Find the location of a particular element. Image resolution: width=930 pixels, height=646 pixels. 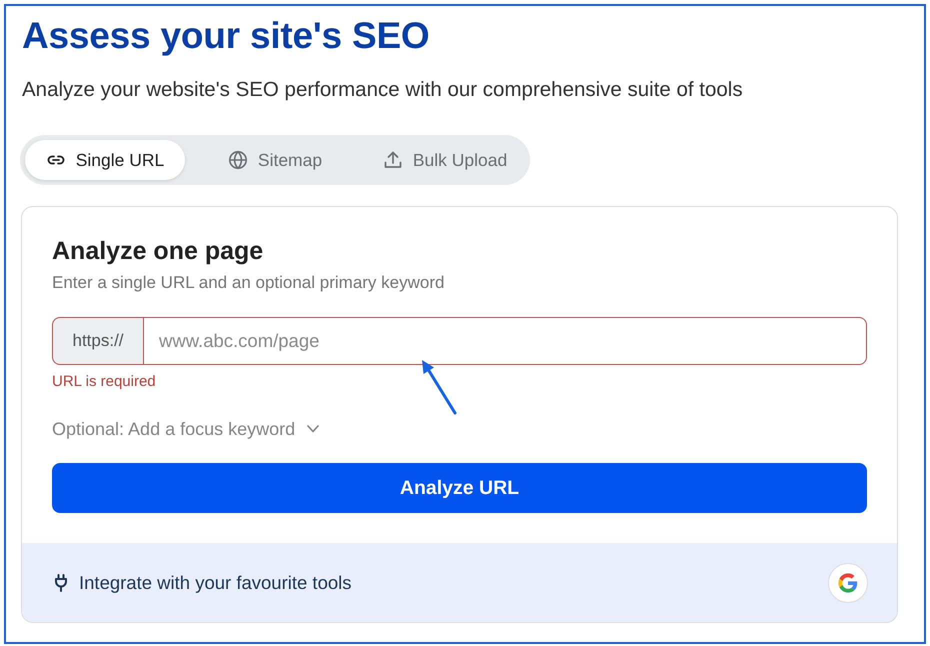

analyze-button: Analyze URL is located at coordinates (459, 488).